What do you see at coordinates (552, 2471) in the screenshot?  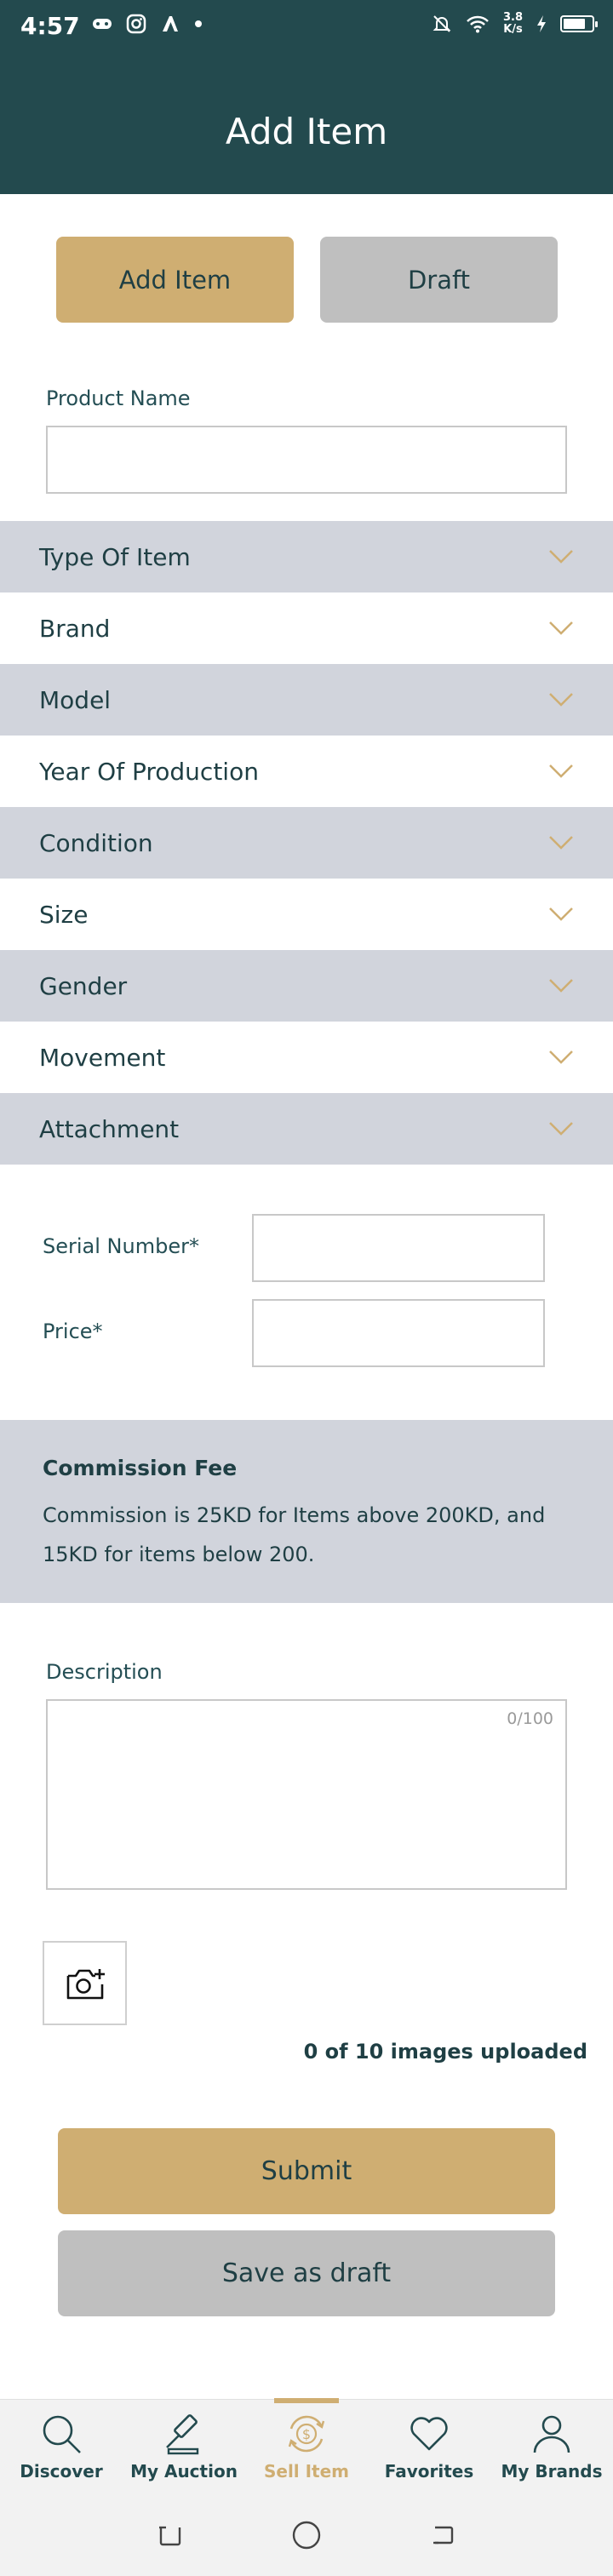 I see `nav-label: My Brands` at bounding box center [552, 2471].